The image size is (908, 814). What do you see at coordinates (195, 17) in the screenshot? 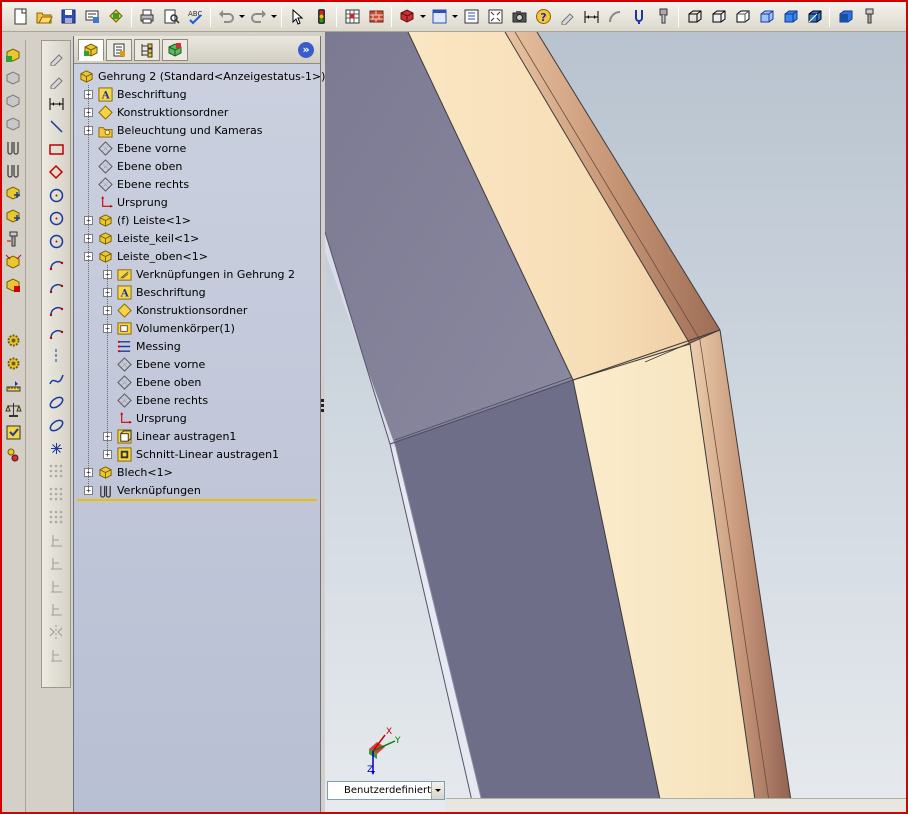
I see `spelling-button: ABC` at bounding box center [195, 17].